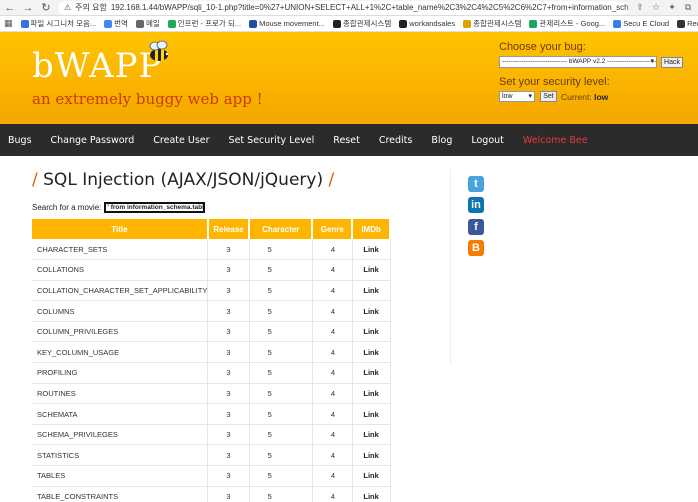 The width and height of the screenshot is (698, 502). I want to click on bookmark-item: workandsales, so click(427, 23).